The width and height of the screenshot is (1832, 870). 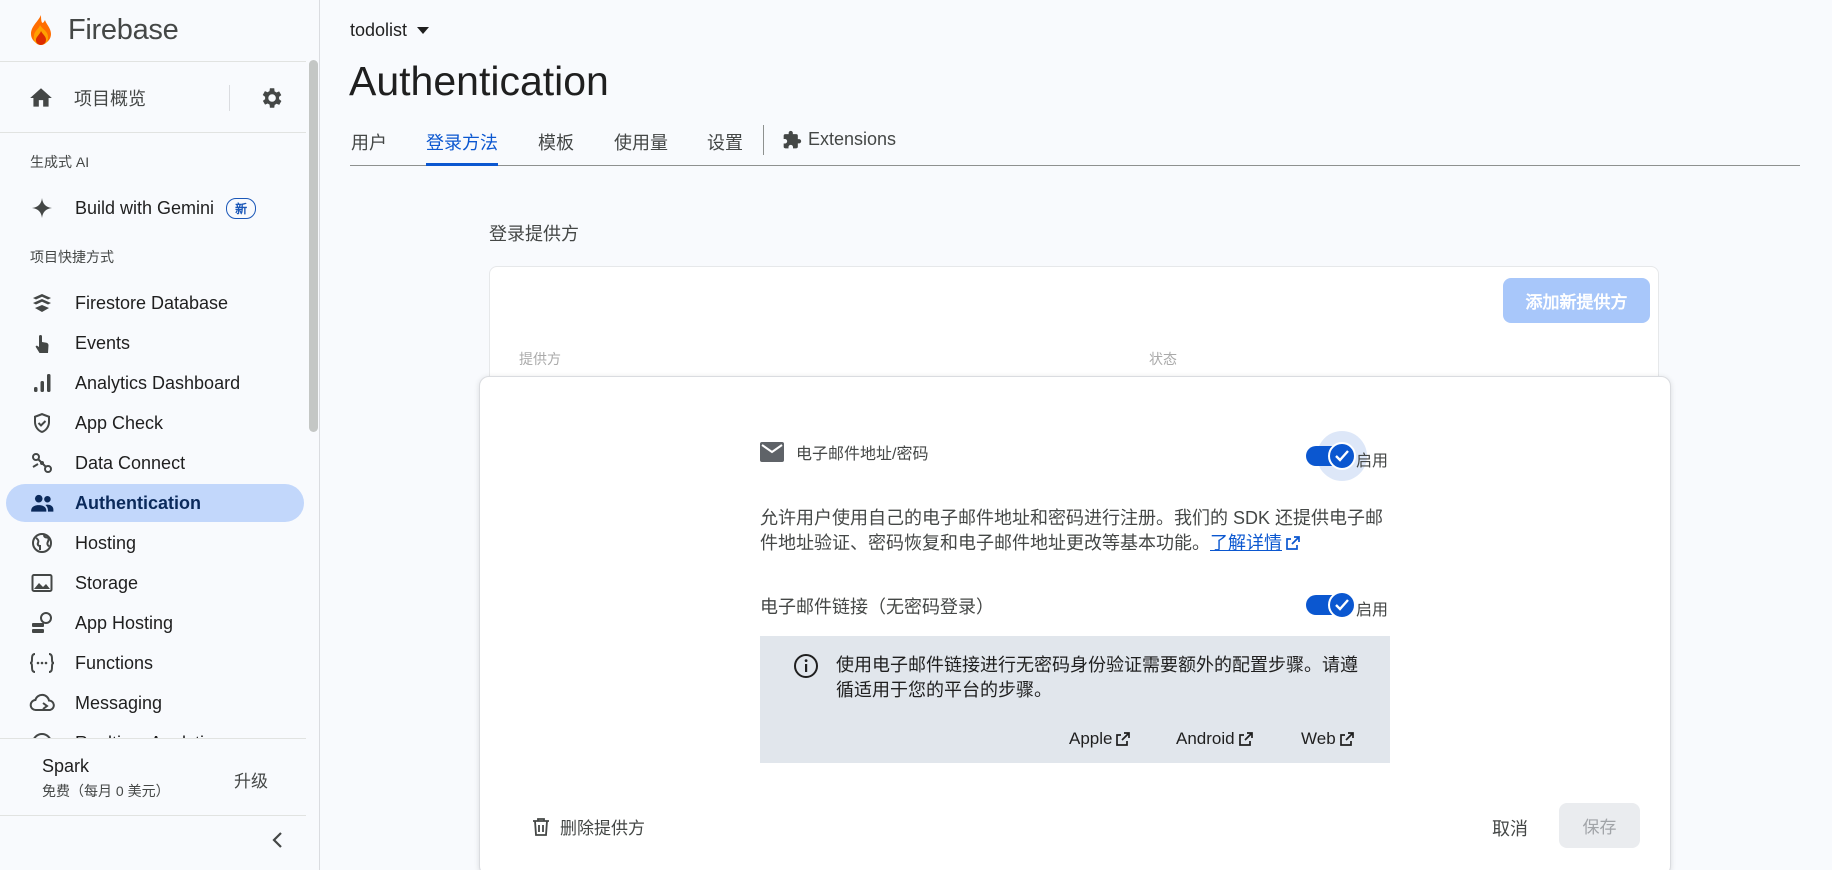 I want to click on upgrade-button: 升级, so click(x=251, y=779).